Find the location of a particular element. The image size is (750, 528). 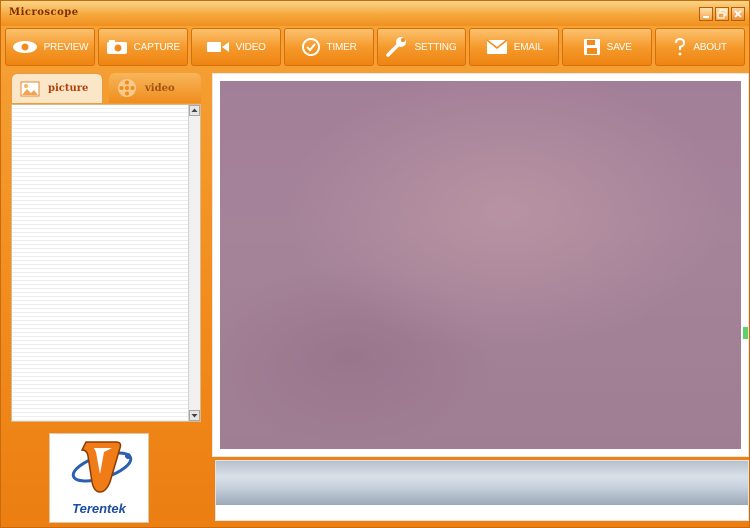

minimize-button is located at coordinates (706, 14).